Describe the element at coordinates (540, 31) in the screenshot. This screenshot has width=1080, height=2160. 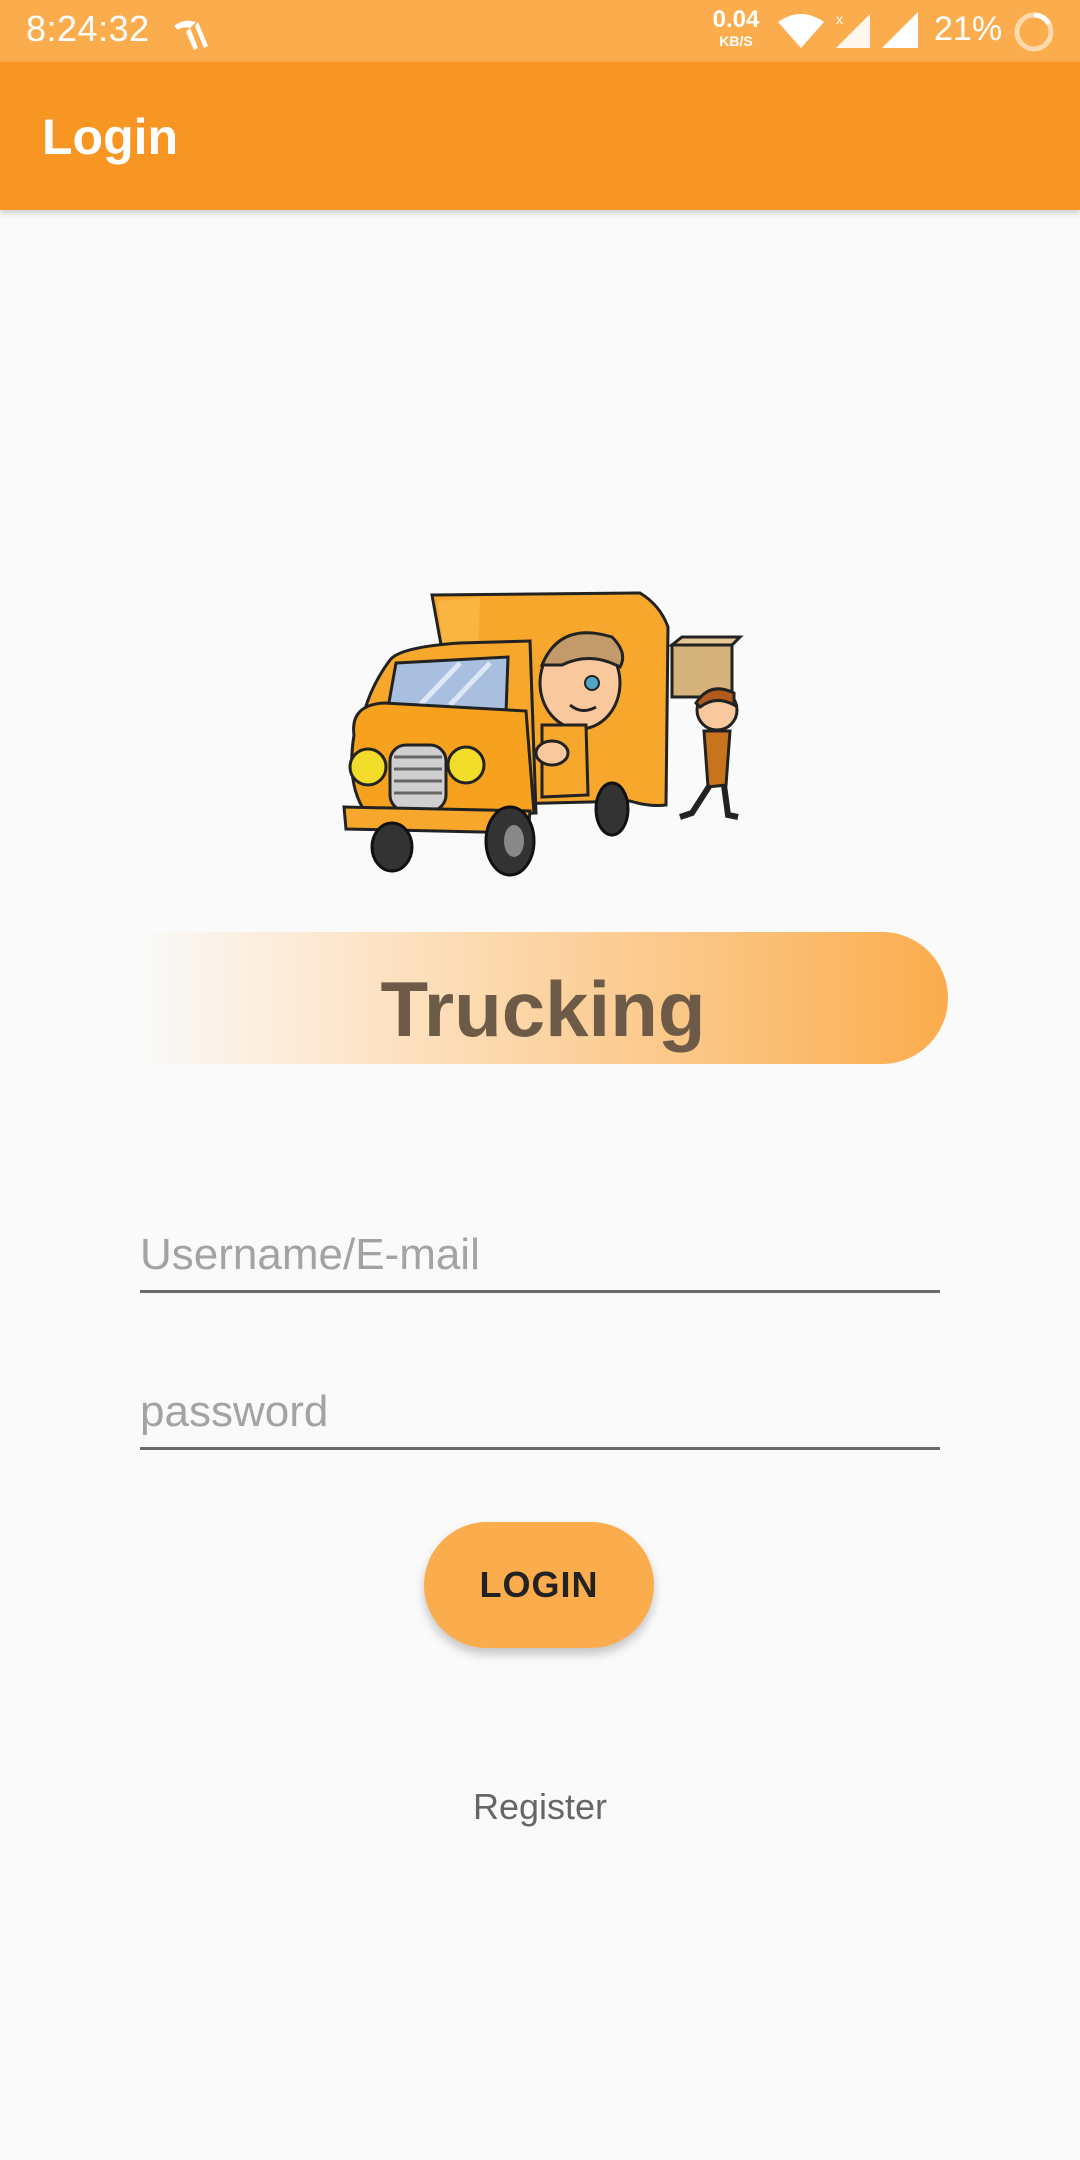
I see `status-bar: 8:24:32 0.04 KB/S x 21%` at that location.